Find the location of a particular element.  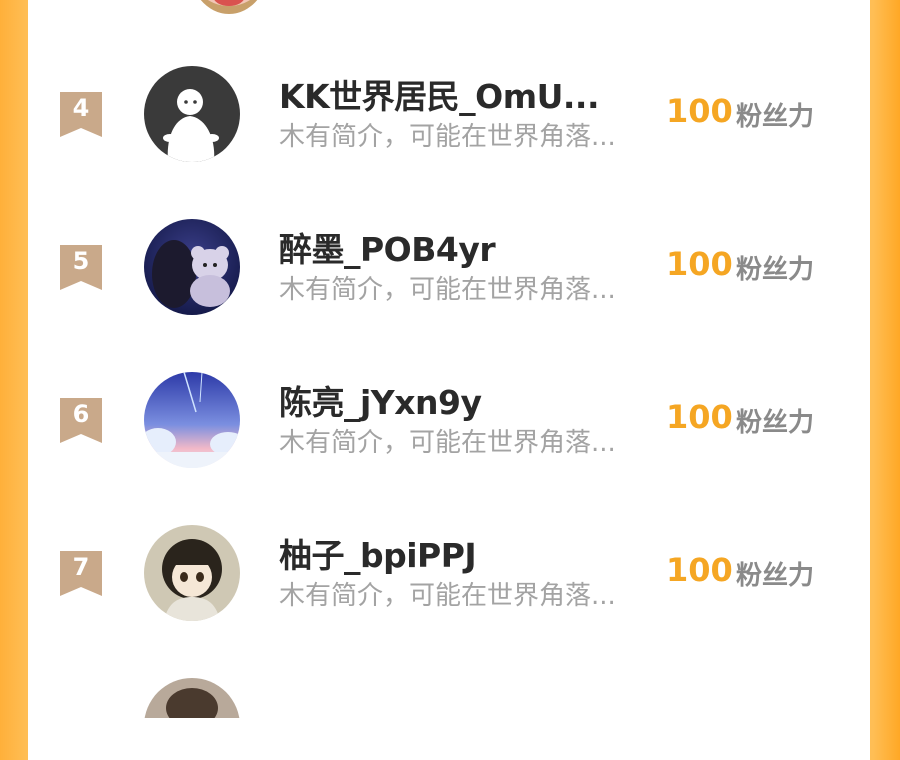

rank-number: 4 is located at coordinates (81, 108).